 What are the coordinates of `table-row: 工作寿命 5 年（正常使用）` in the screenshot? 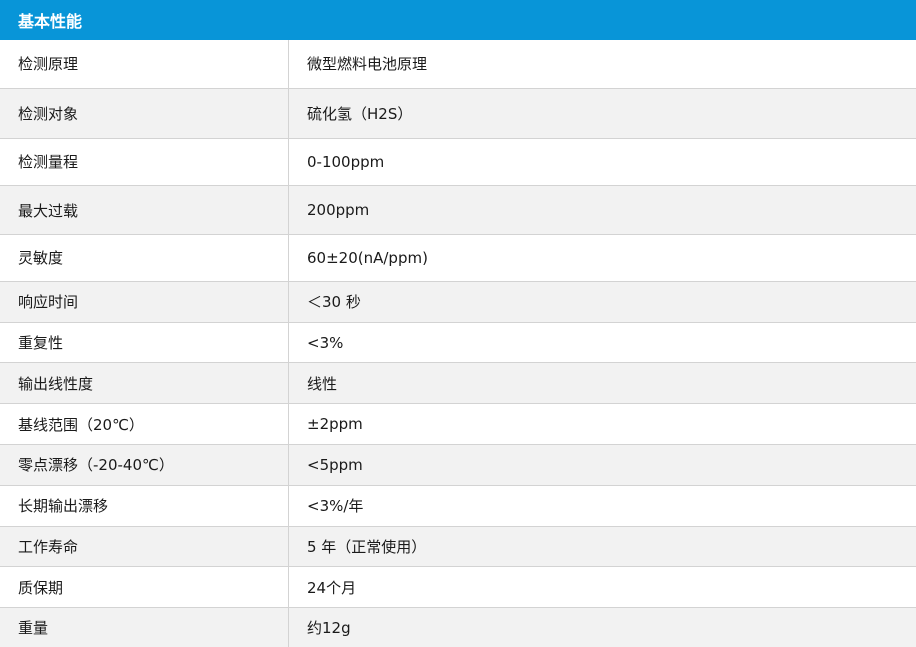 It's located at (458, 547).